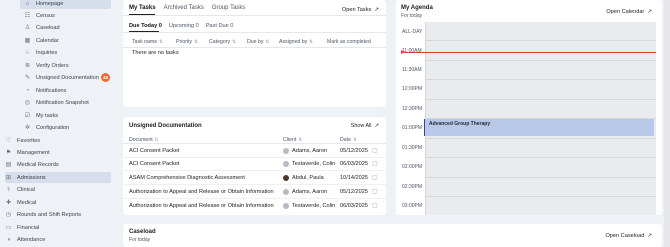 Image resolution: width=670 pixels, height=247 pixels. I want to click on sidebar-item-verify-orders: ≣ Verify Orders, so click(65, 65).